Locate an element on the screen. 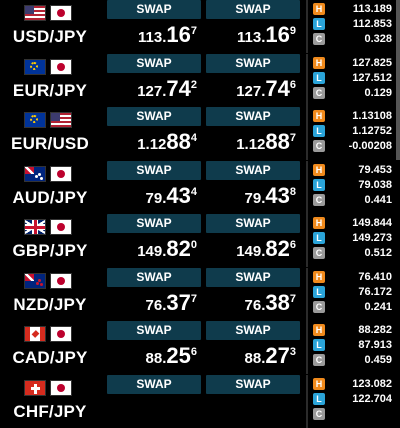 This screenshot has height=428, width=400. ask-price: 113.169 is located at coordinates (253, 35).